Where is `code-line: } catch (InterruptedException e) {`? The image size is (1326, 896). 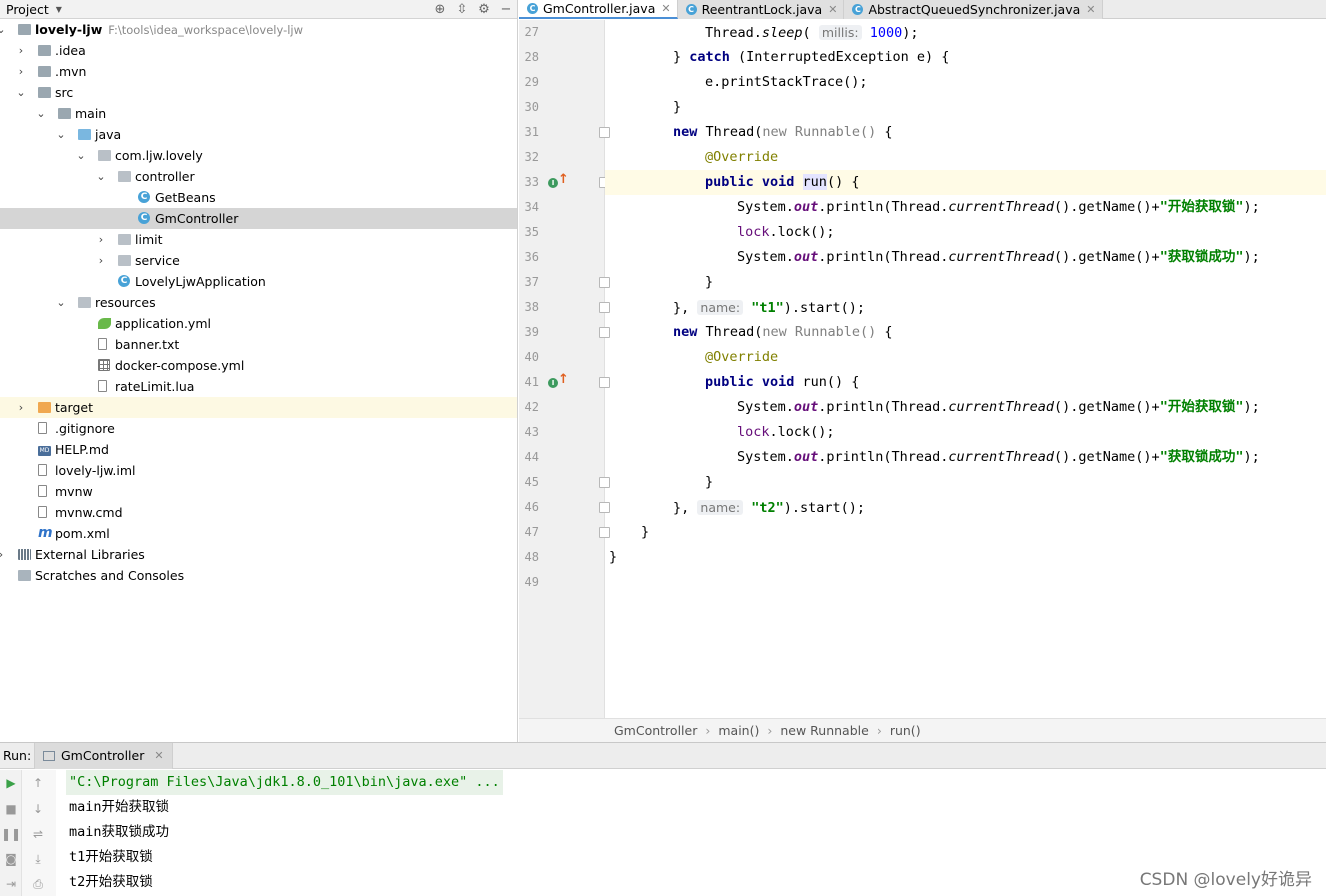
code-line: } catch (InterruptedException e) { is located at coordinates (965, 57).